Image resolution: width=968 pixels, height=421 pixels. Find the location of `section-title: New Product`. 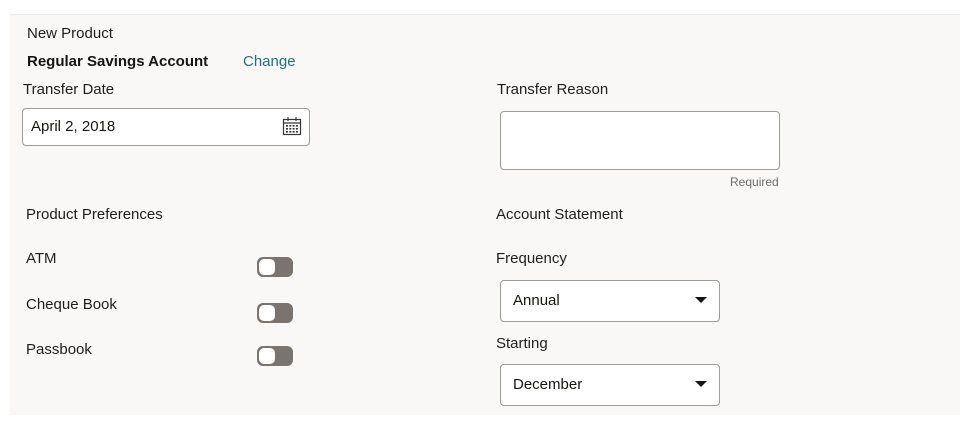

section-title: New Product is located at coordinates (70, 33).